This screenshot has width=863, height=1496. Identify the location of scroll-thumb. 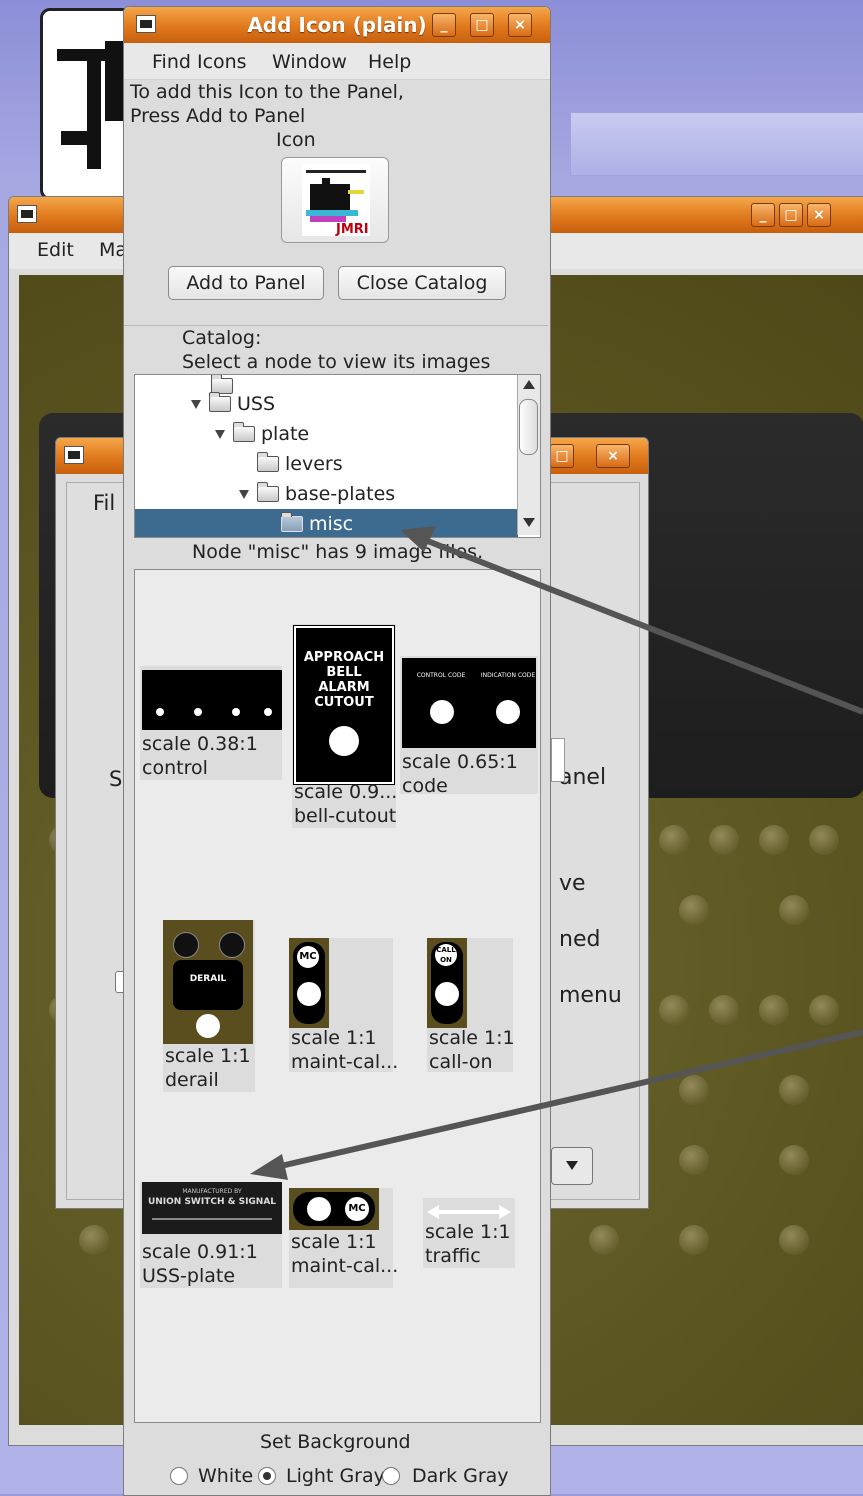
(528, 427).